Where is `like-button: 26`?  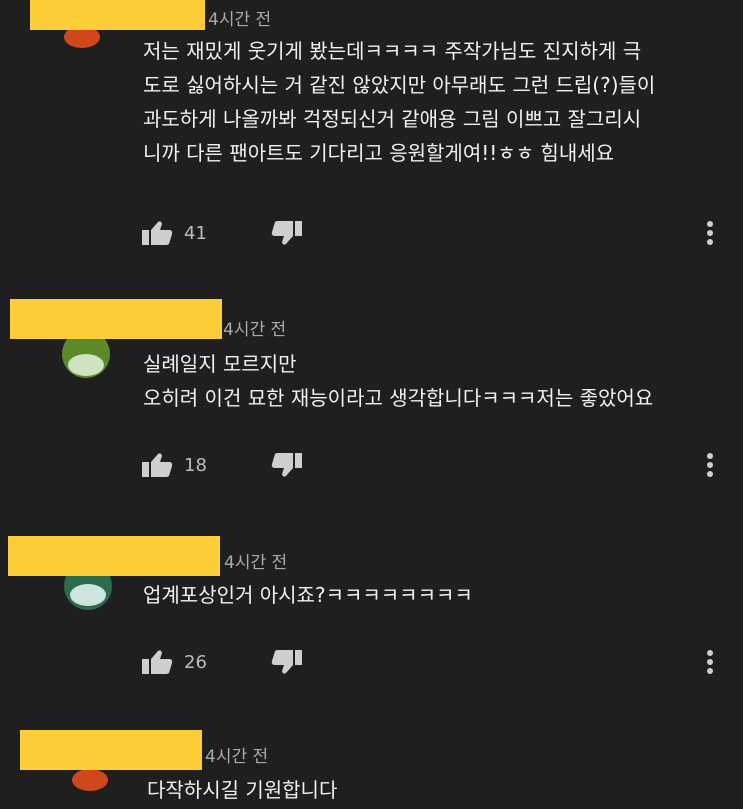 like-button: 26 is located at coordinates (173, 662).